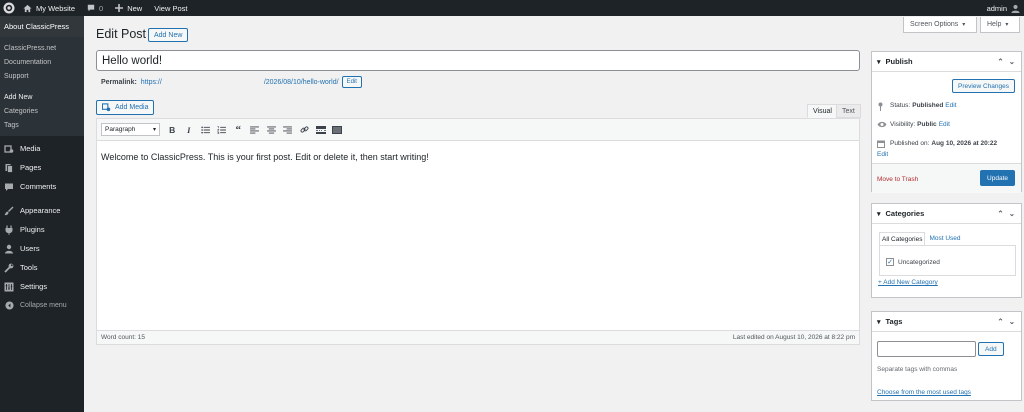 This screenshot has width=1024, height=412. What do you see at coordinates (890, 262) in the screenshot?
I see `checkbox-checked-icon: ✓` at bounding box center [890, 262].